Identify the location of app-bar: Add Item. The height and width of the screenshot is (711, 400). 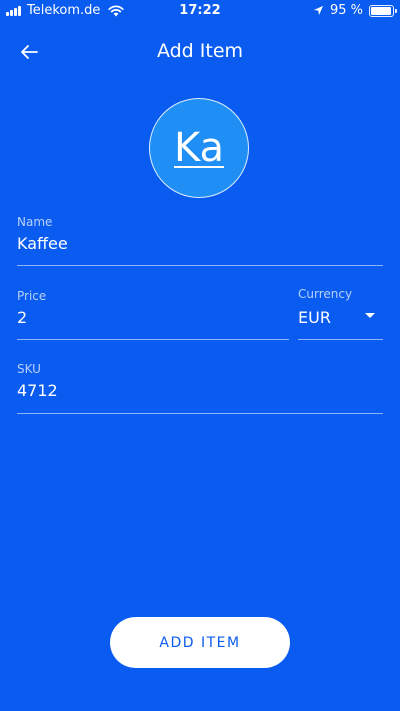
(200, 52).